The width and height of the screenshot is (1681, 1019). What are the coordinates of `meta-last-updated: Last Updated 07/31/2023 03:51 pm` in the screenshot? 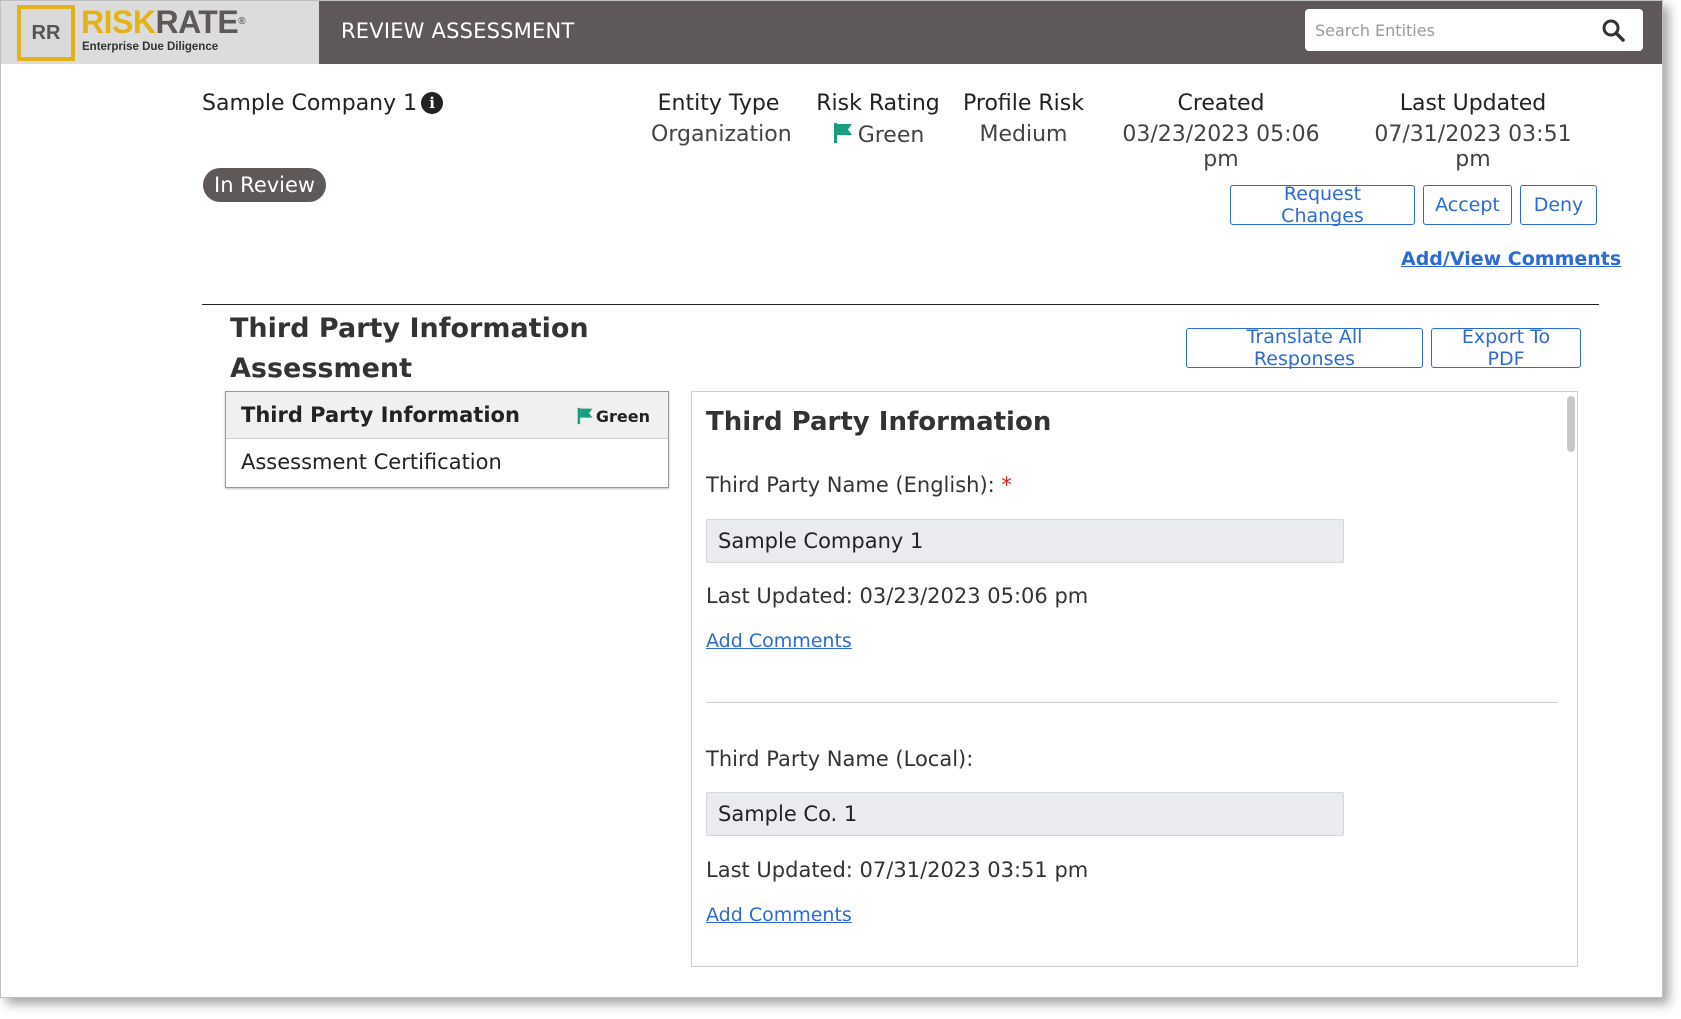 It's located at (1473, 131).